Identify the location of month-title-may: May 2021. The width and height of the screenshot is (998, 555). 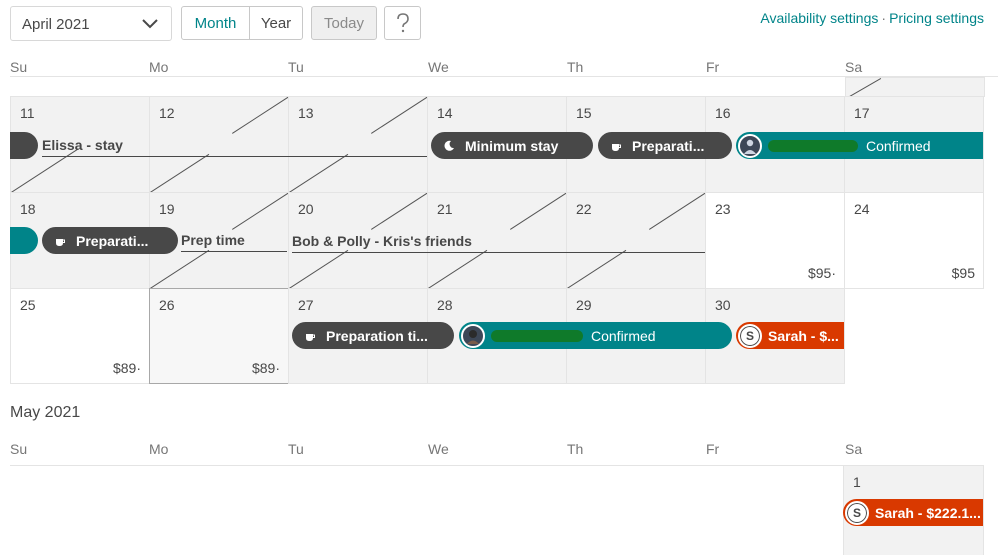
(45, 412).